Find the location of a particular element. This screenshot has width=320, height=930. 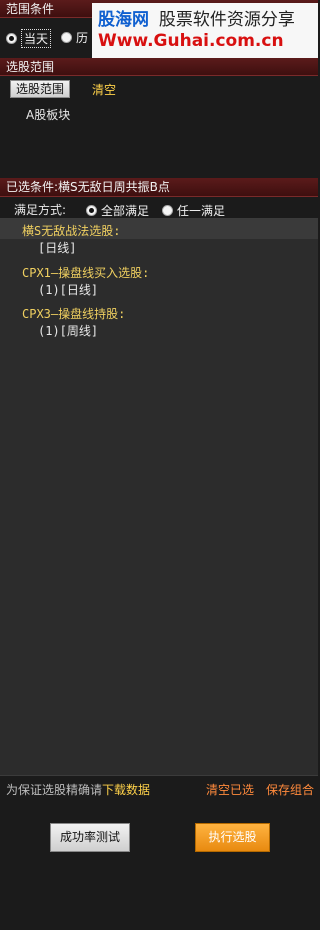

radio-history: 历 is located at coordinates (74, 37).